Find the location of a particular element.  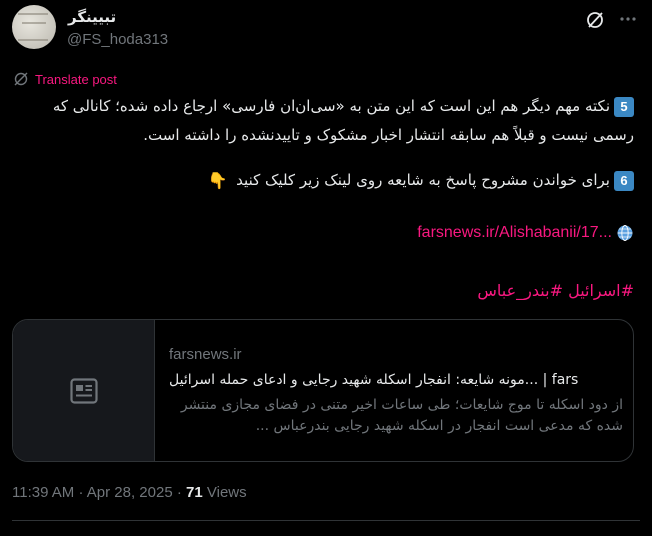

post-meta: 11:39 AM · Apr 28, 2025 · 71 Views is located at coordinates (129, 492).